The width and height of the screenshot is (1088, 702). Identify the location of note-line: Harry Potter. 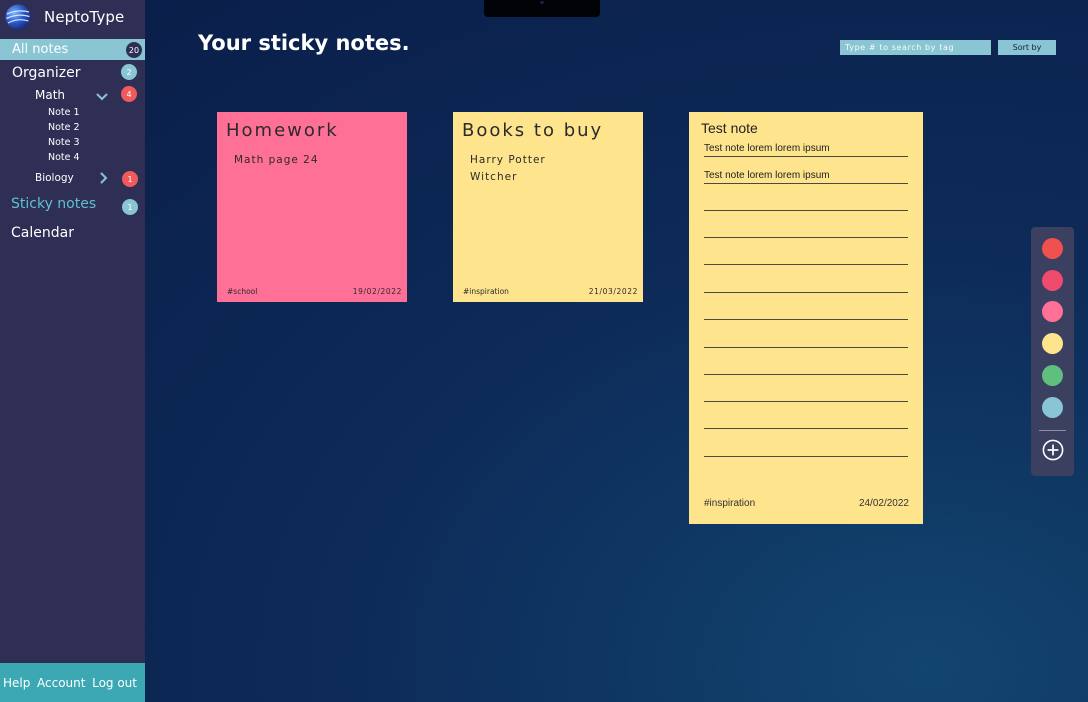
(508, 160).